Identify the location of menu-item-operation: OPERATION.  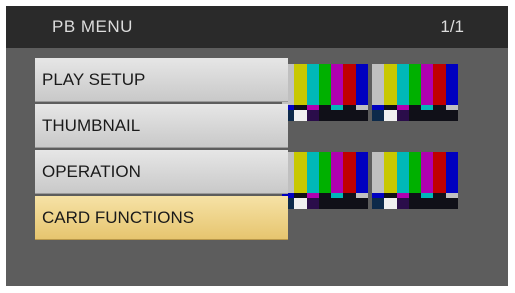
(161, 172).